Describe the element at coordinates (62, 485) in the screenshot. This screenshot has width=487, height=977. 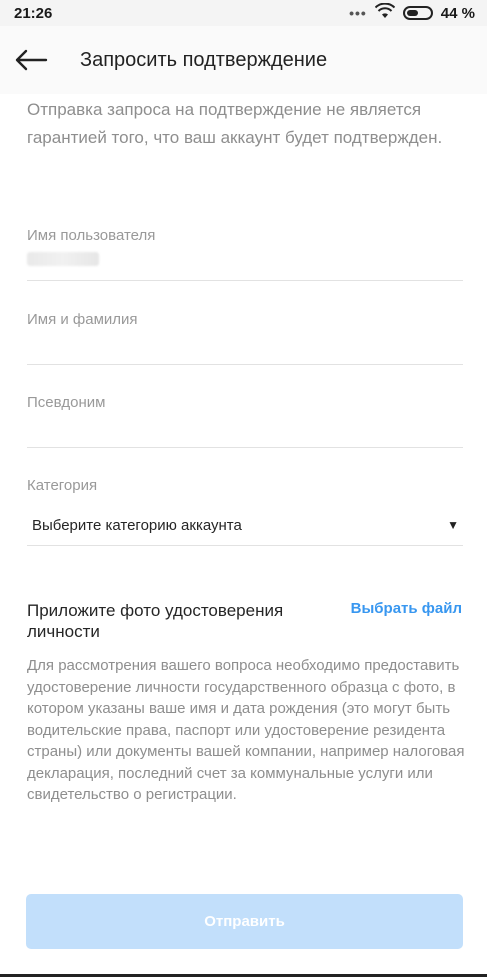
I see `category-label: Категория` at that location.